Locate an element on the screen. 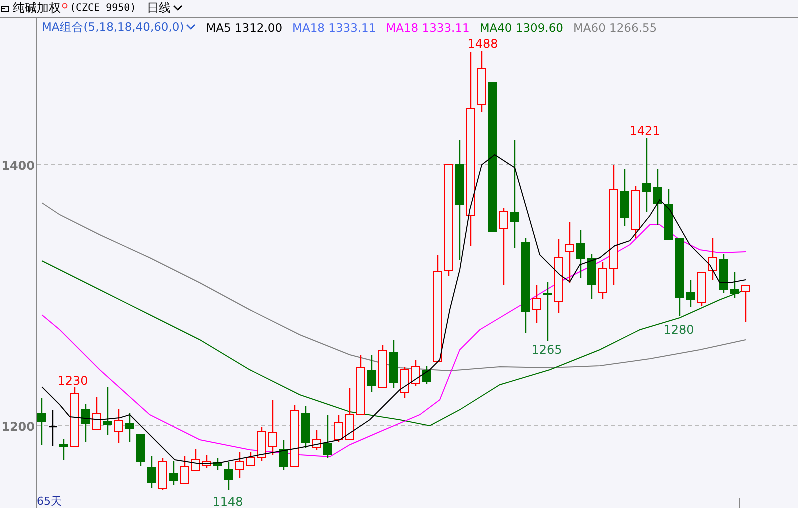 Image resolution: width=798 pixels, height=508 pixels. price-extreme-label: 1280 is located at coordinates (679, 330).